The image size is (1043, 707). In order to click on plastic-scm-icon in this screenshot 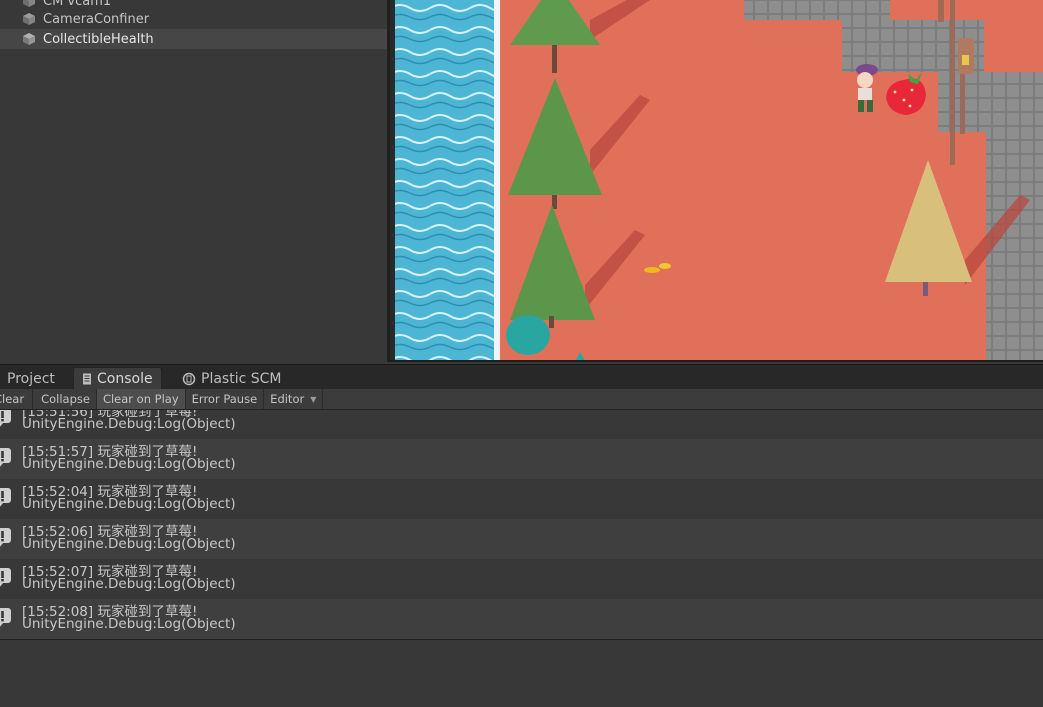, I will do `click(189, 379)`.